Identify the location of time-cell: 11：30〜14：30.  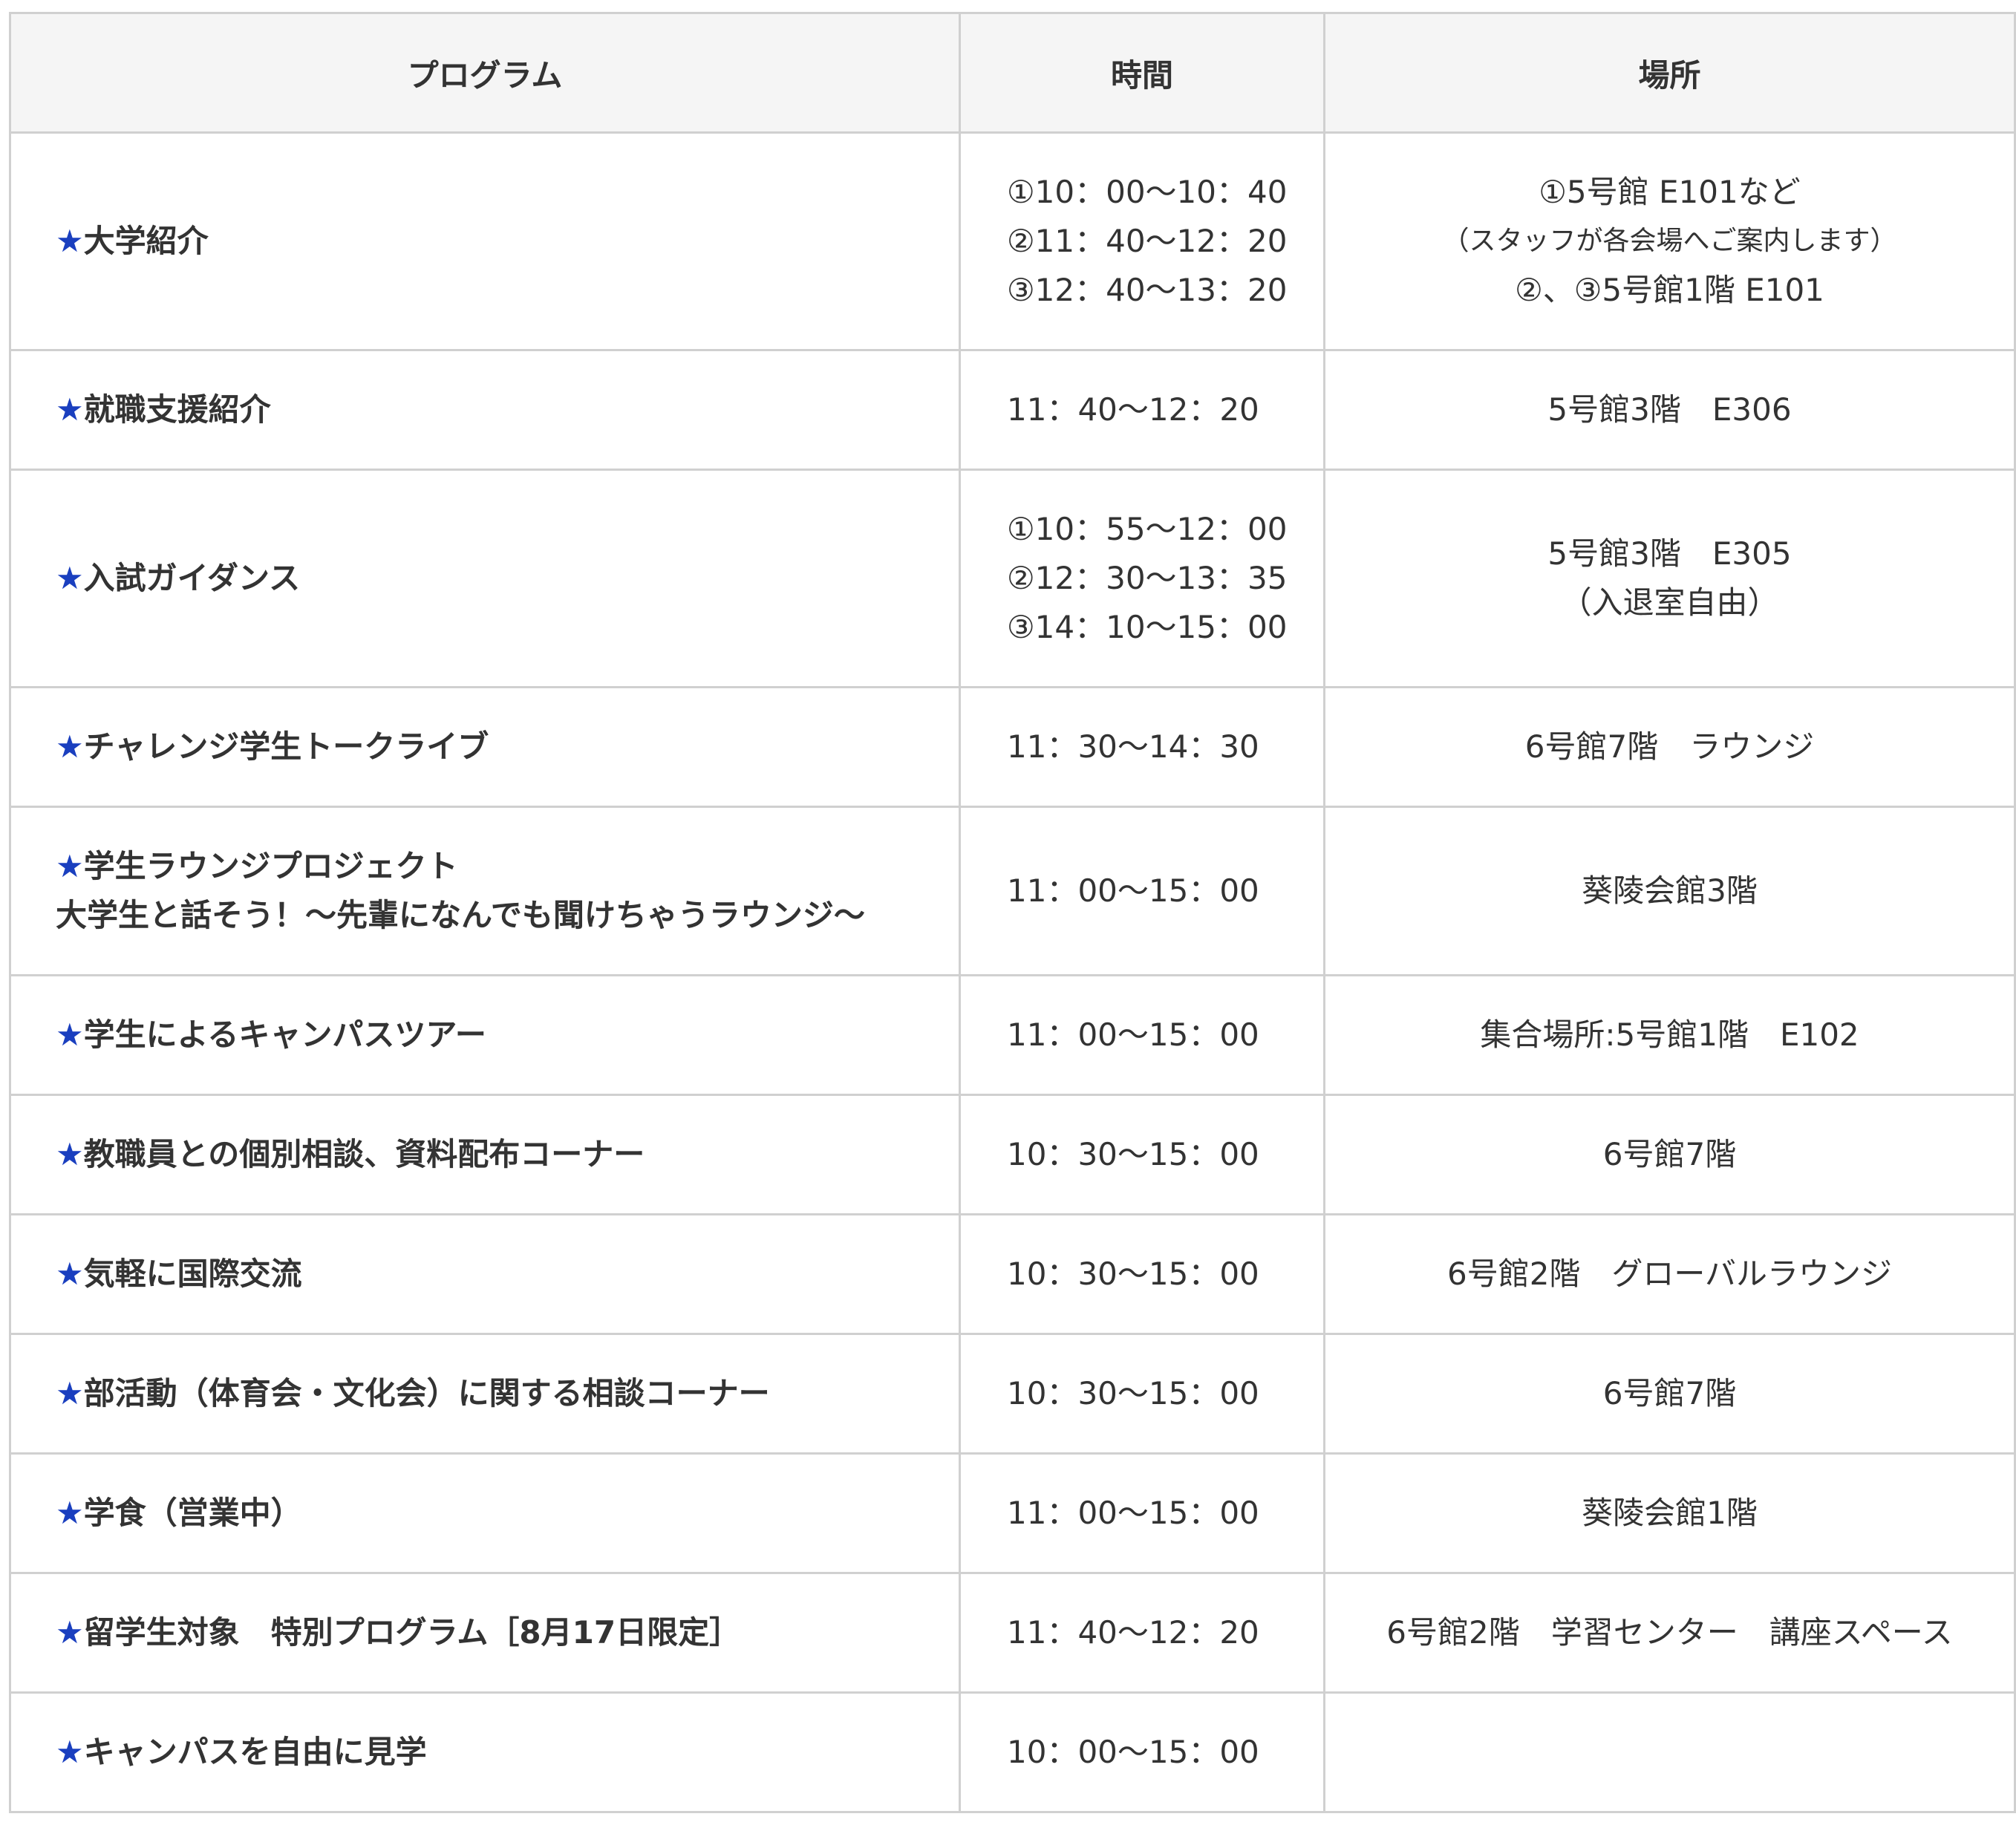
(1142, 747).